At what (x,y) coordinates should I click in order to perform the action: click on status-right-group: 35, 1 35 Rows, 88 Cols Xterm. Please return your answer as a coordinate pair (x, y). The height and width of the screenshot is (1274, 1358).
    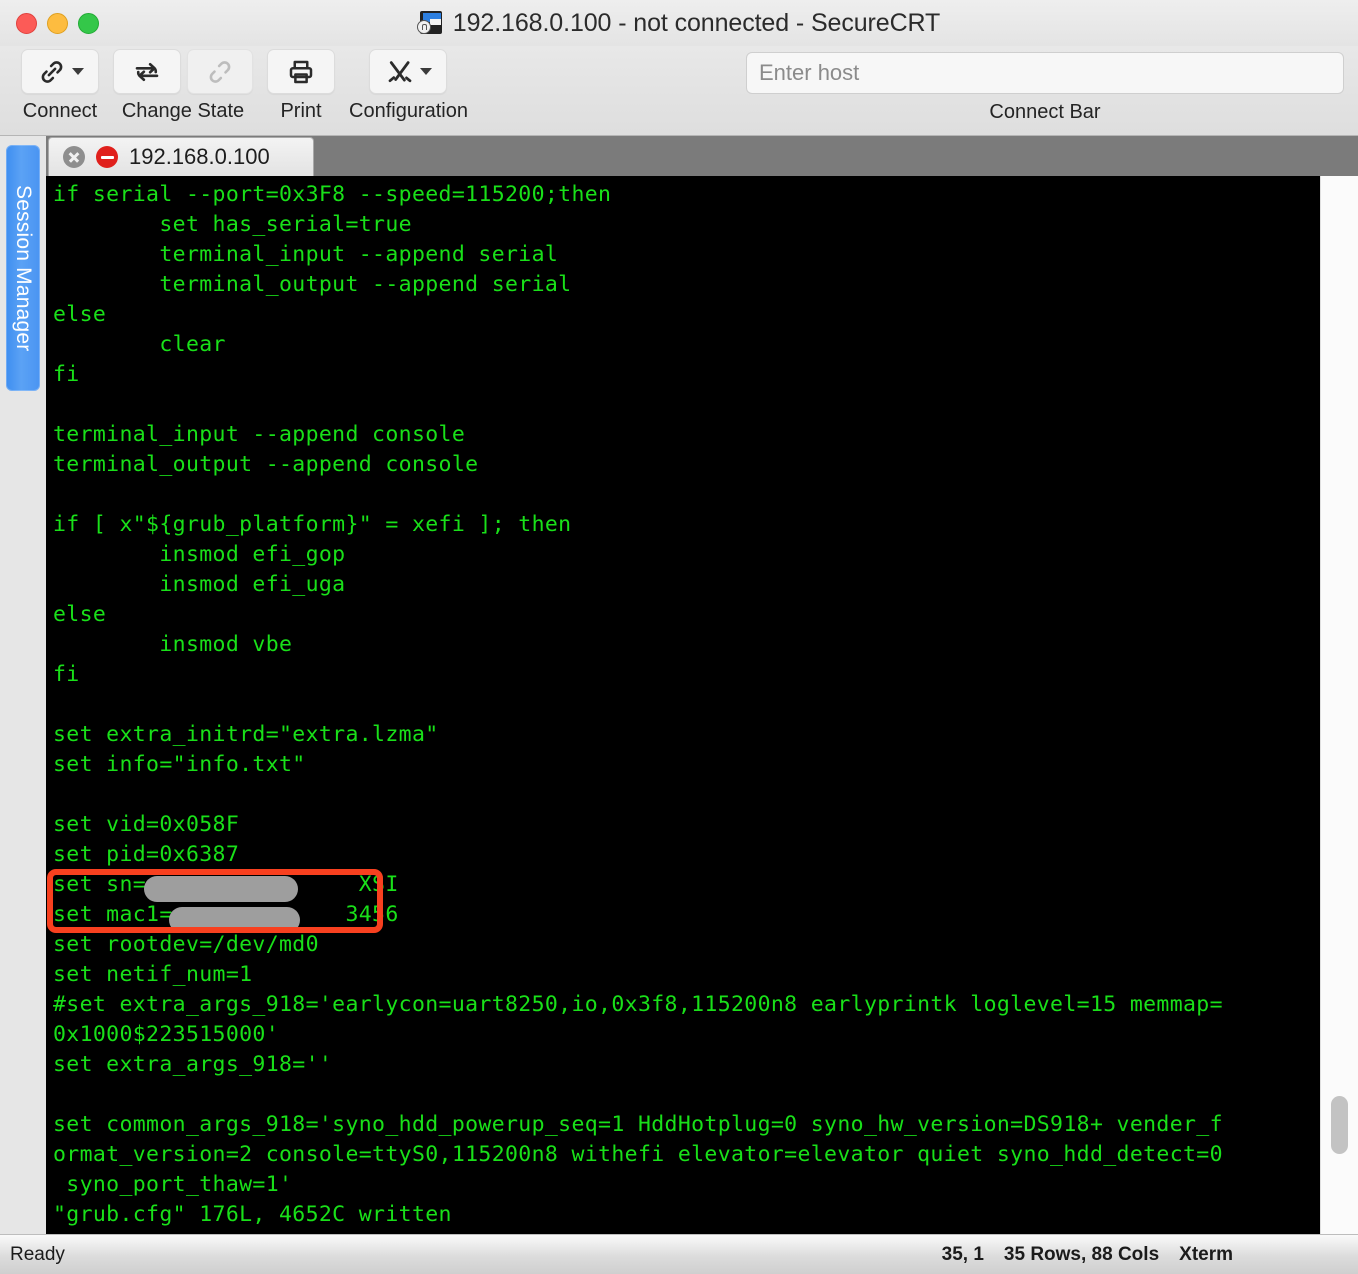
    Looking at the image, I should click on (1087, 1255).